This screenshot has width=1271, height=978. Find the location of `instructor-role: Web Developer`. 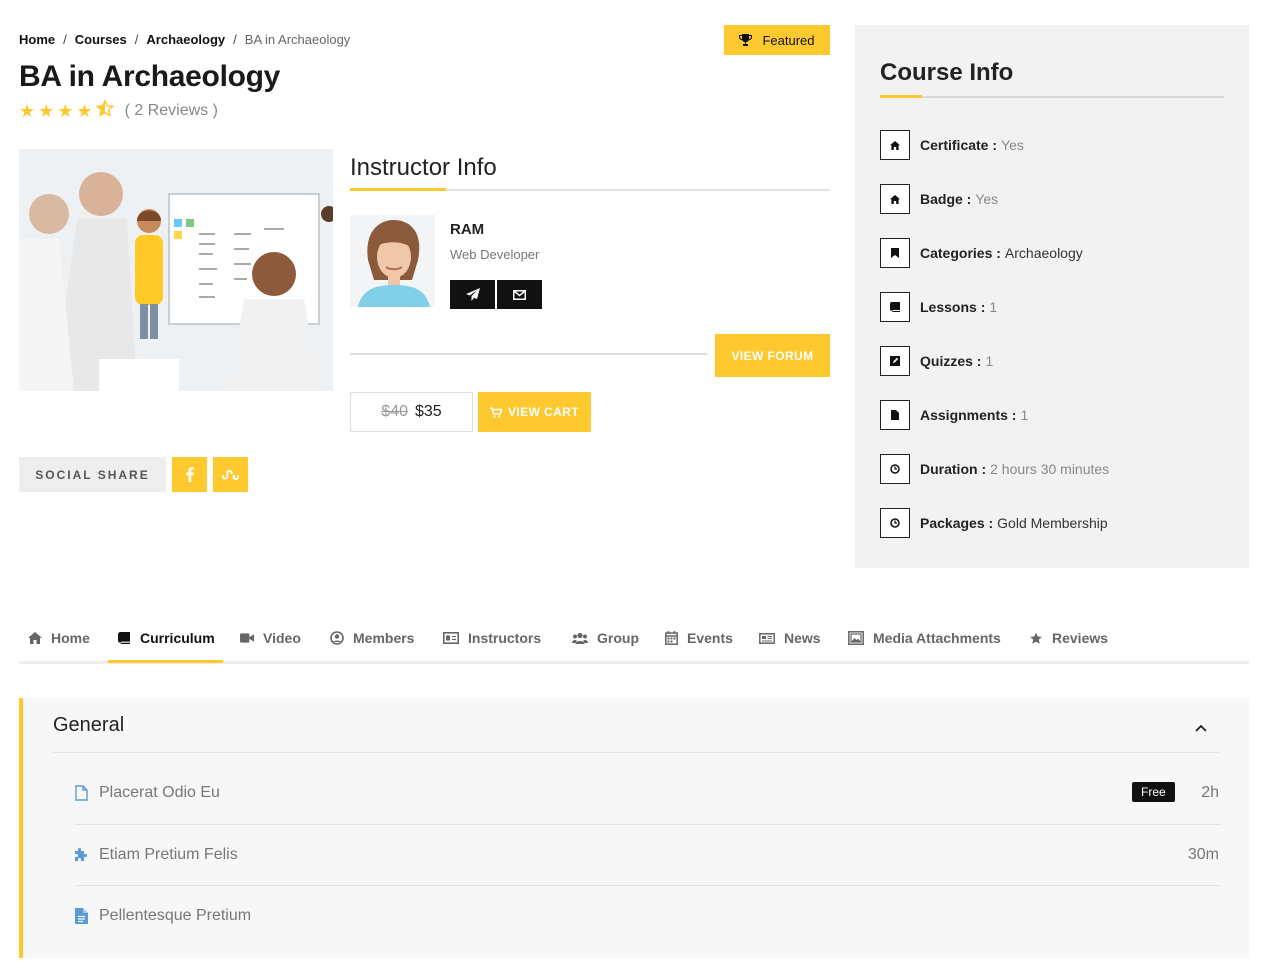

instructor-role: Web Developer is located at coordinates (495, 254).